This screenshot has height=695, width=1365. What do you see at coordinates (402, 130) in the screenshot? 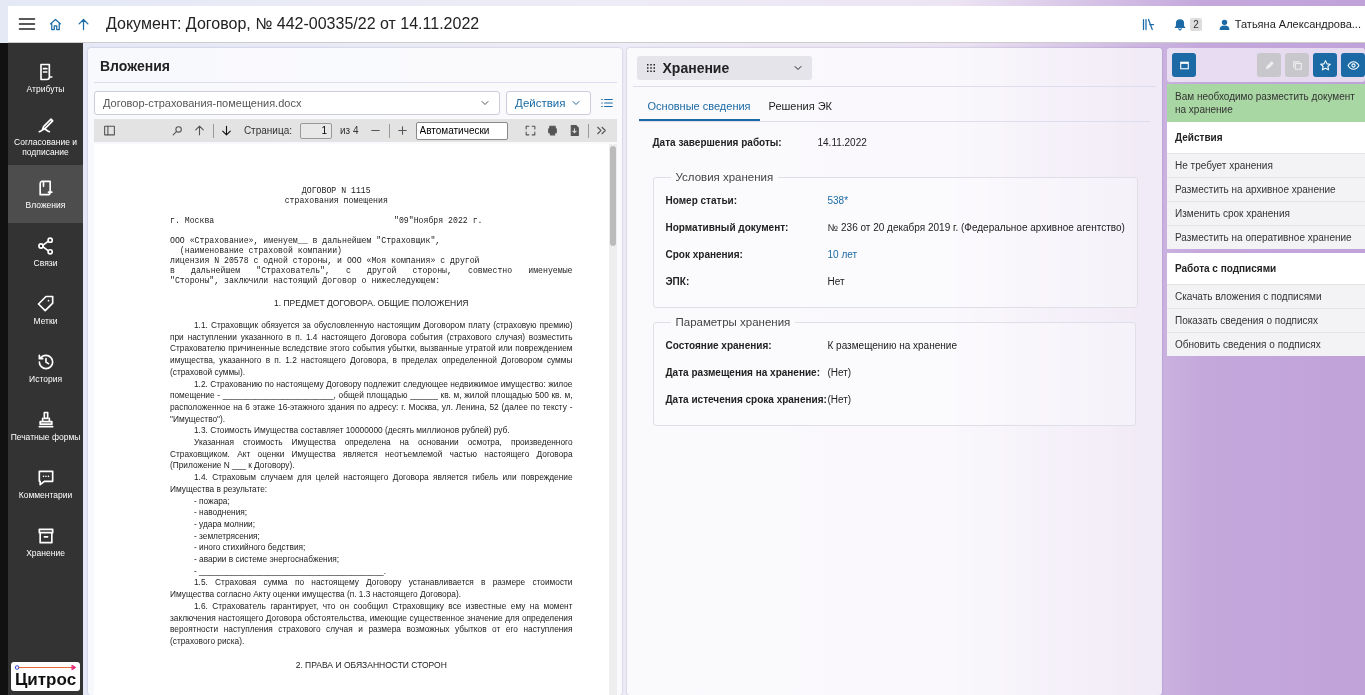
I see `plus-icon` at bounding box center [402, 130].